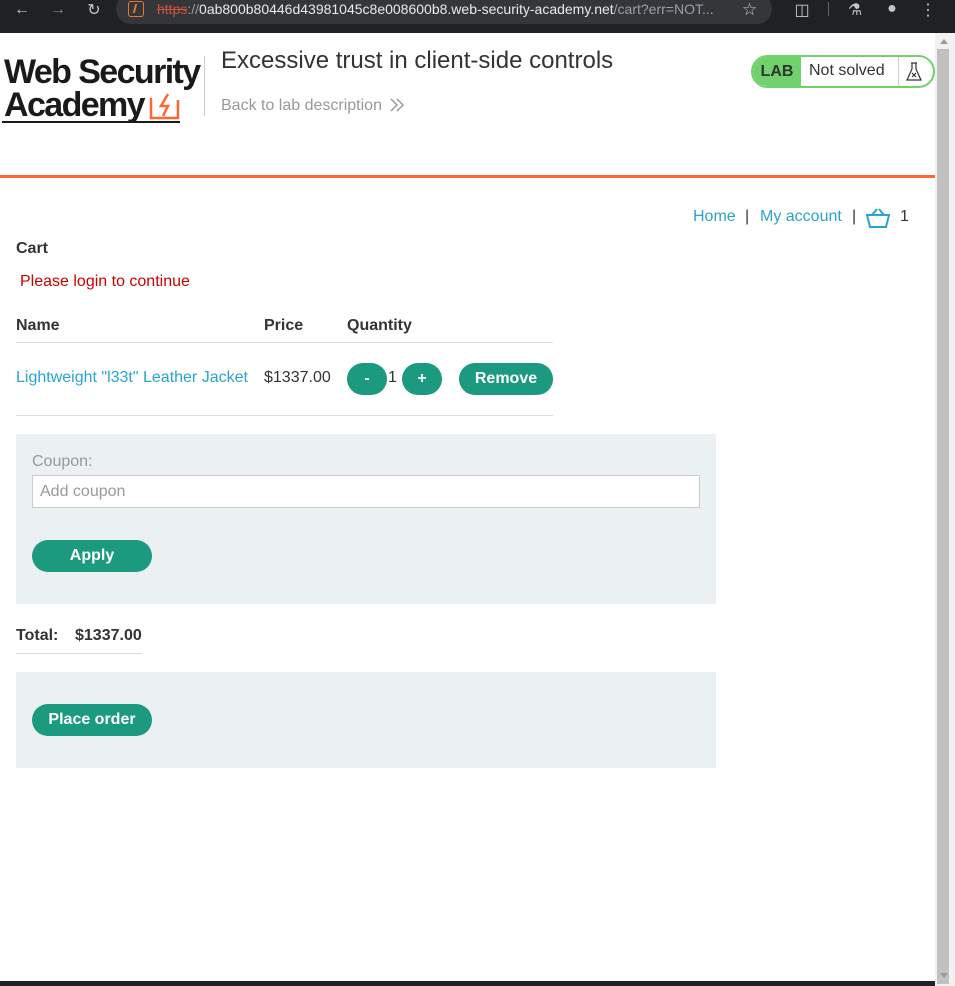 Image resolution: width=955 pixels, height=986 pixels. What do you see at coordinates (132, 378) in the screenshot?
I see `product-name-link: Lightweight "l33t" Leather Jacket` at bounding box center [132, 378].